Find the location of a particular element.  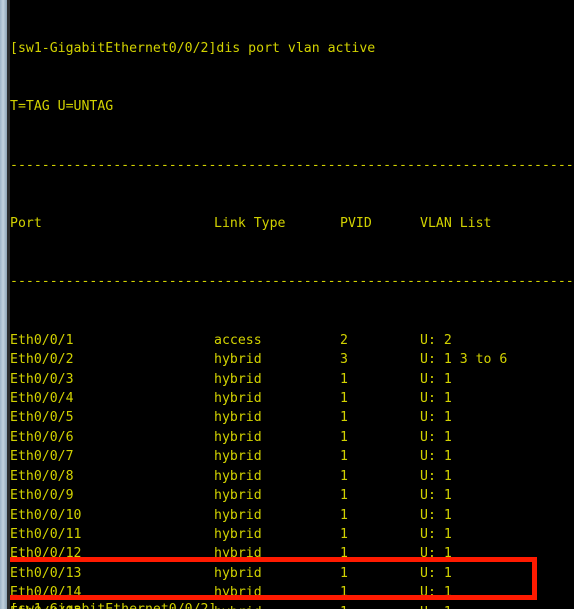

header-pvid: PVID is located at coordinates (356, 223).